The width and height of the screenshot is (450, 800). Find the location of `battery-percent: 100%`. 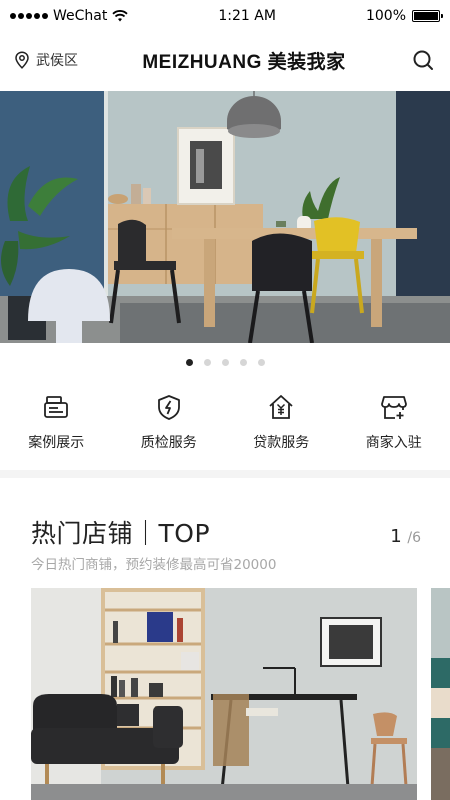

battery-percent: 100% is located at coordinates (385, 16).